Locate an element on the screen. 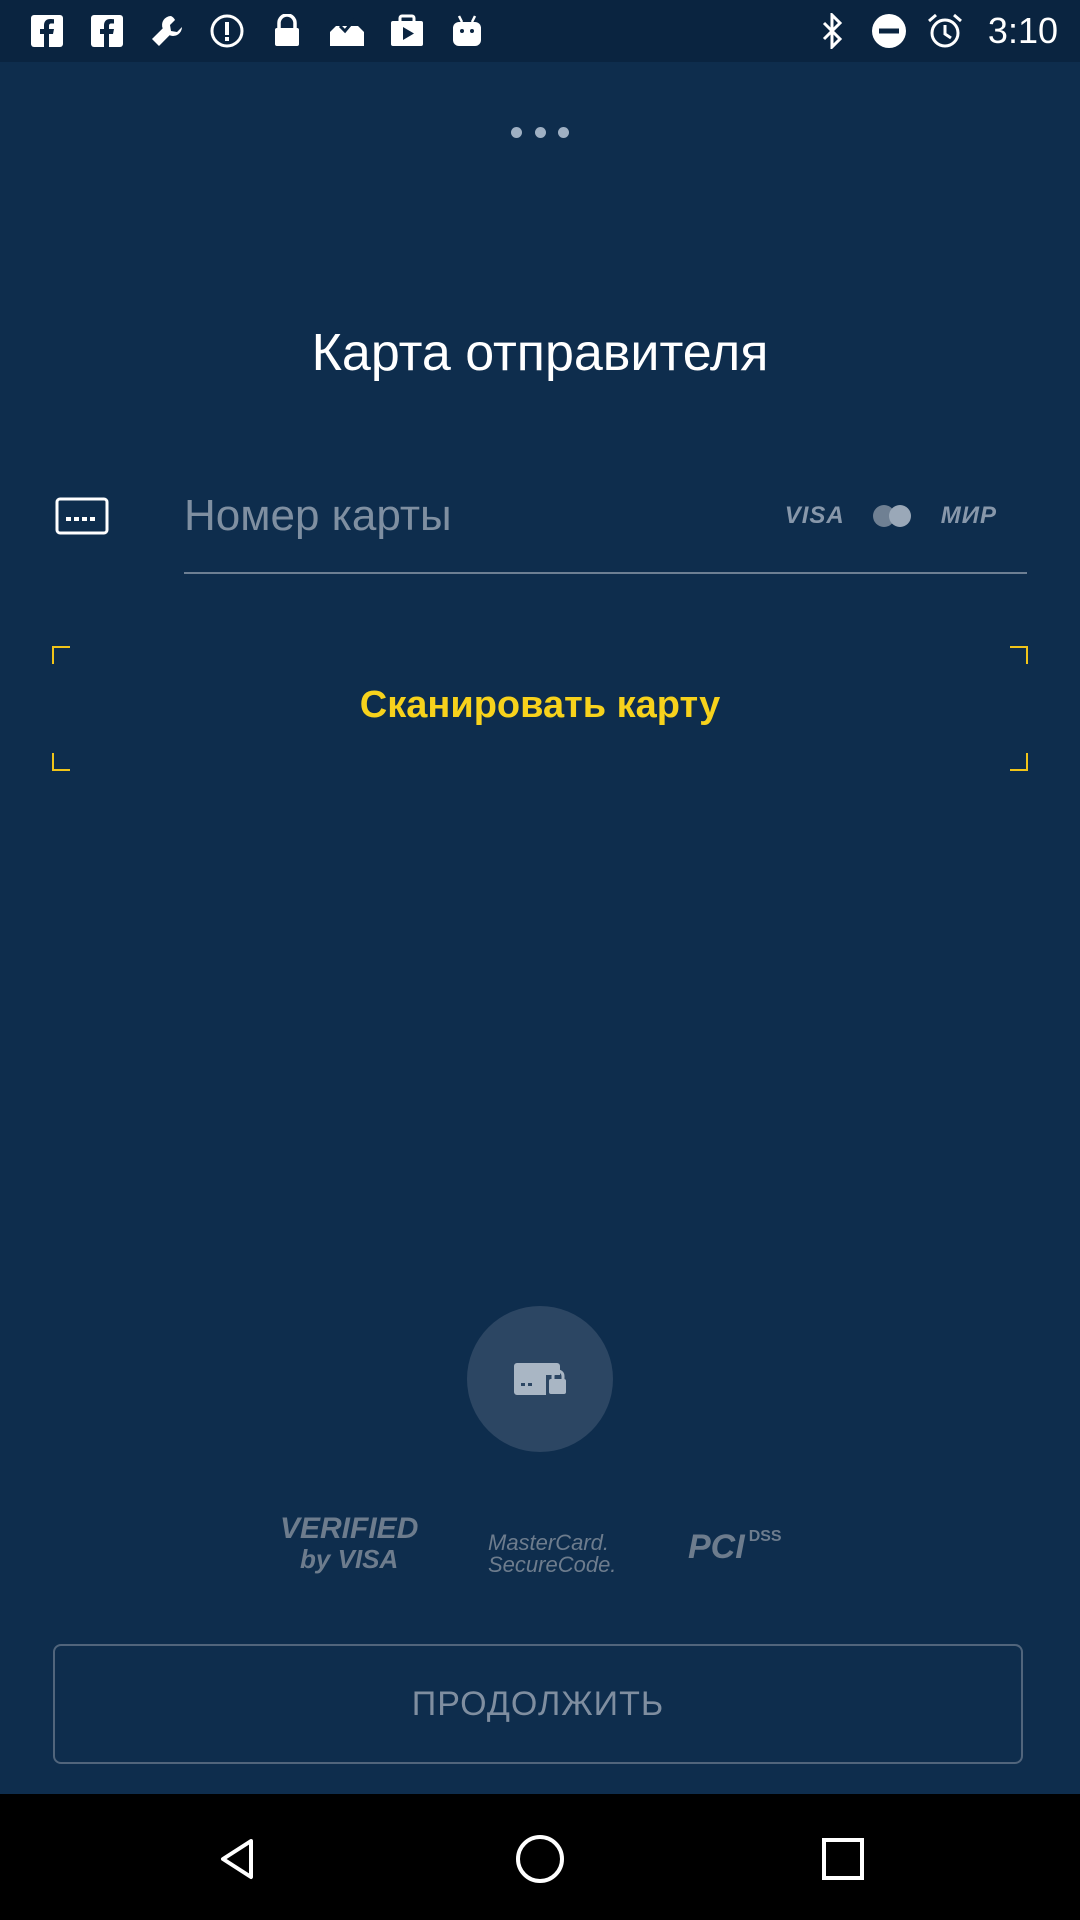 Image resolution: width=1080 pixels, height=1920 pixels. vbv-line1: VERIFIED is located at coordinates (349, 1528).